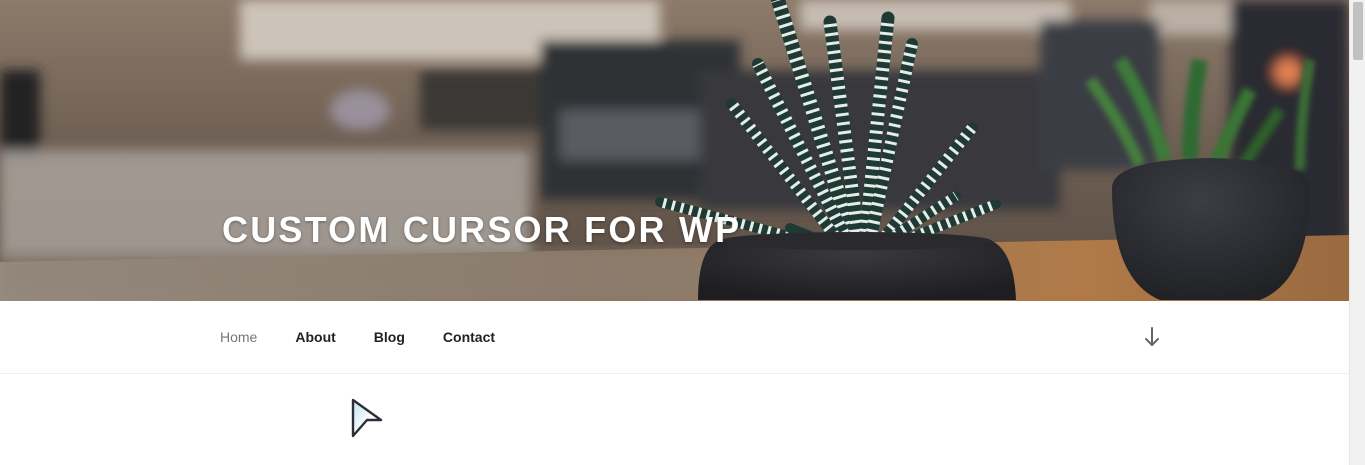 The height and width of the screenshot is (465, 1365). I want to click on nav-item-about: About, so click(315, 337).